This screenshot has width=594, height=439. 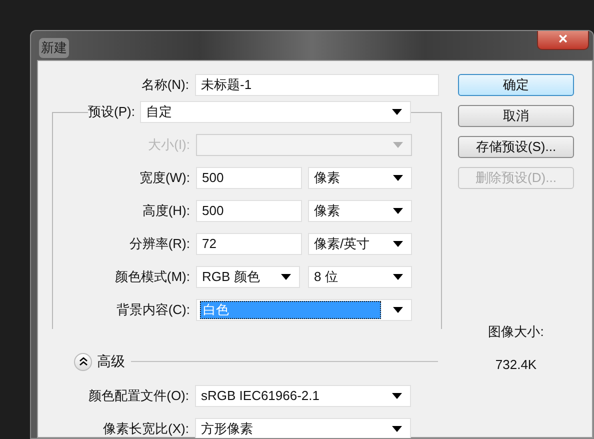 What do you see at coordinates (275, 112) in the screenshot?
I see `preset-dropdown: 自定` at bounding box center [275, 112].